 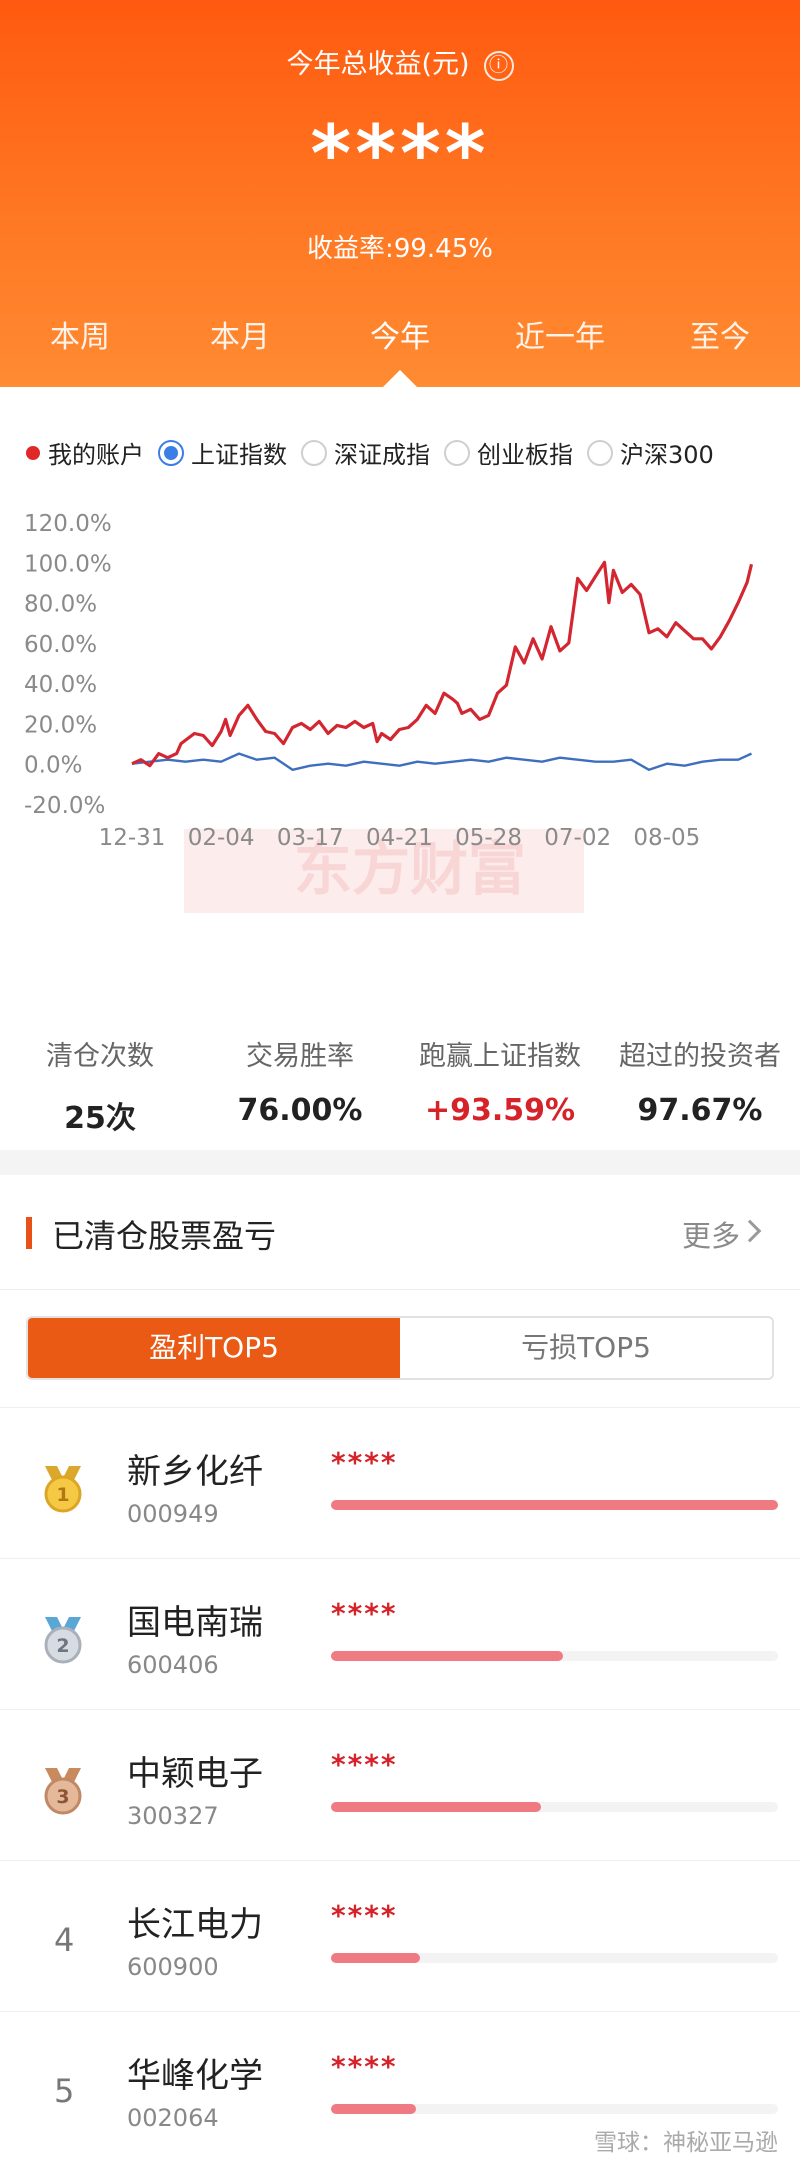 I want to click on rank-number: 4, so click(x=64, y=1940).